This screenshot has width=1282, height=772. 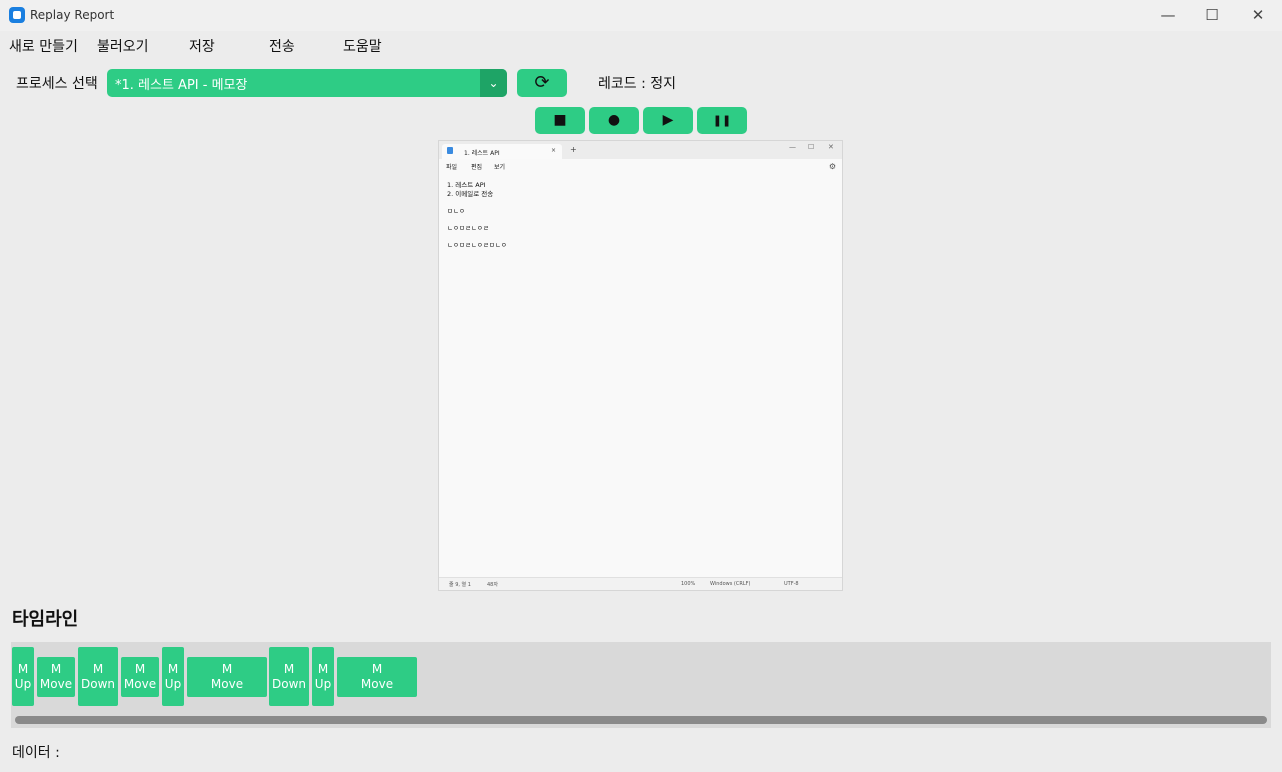 What do you see at coordinates (502, 151) in the screenshot?
I see `notepad-tab: 1. 레스트 API ×` at bounding box center [502, 151].